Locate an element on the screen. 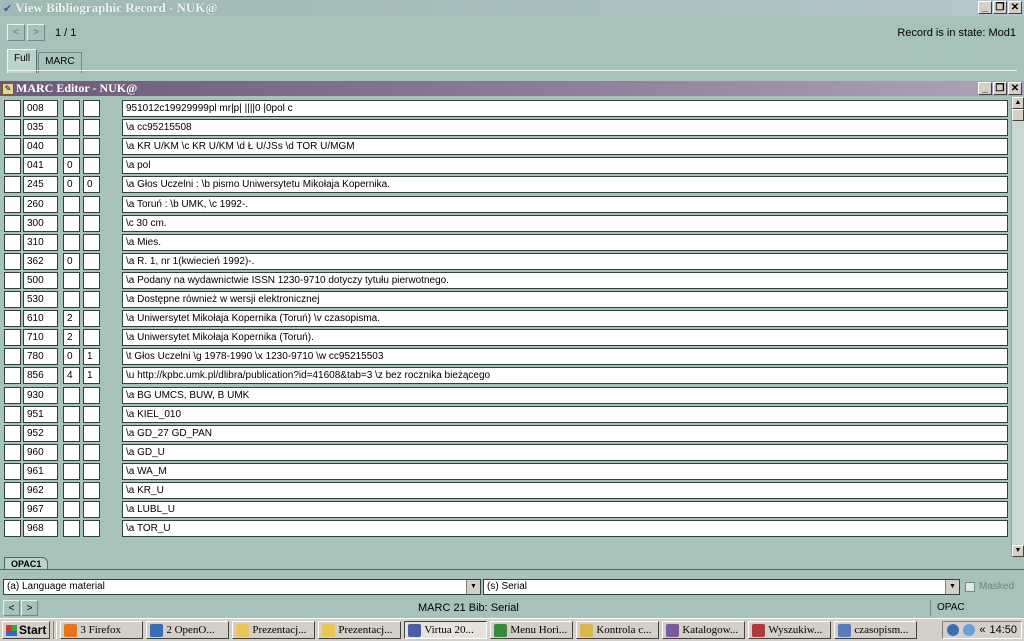 The image size is (1024, 641). editor-restore-icon: ❐ is located at coordinates (1000, 88).